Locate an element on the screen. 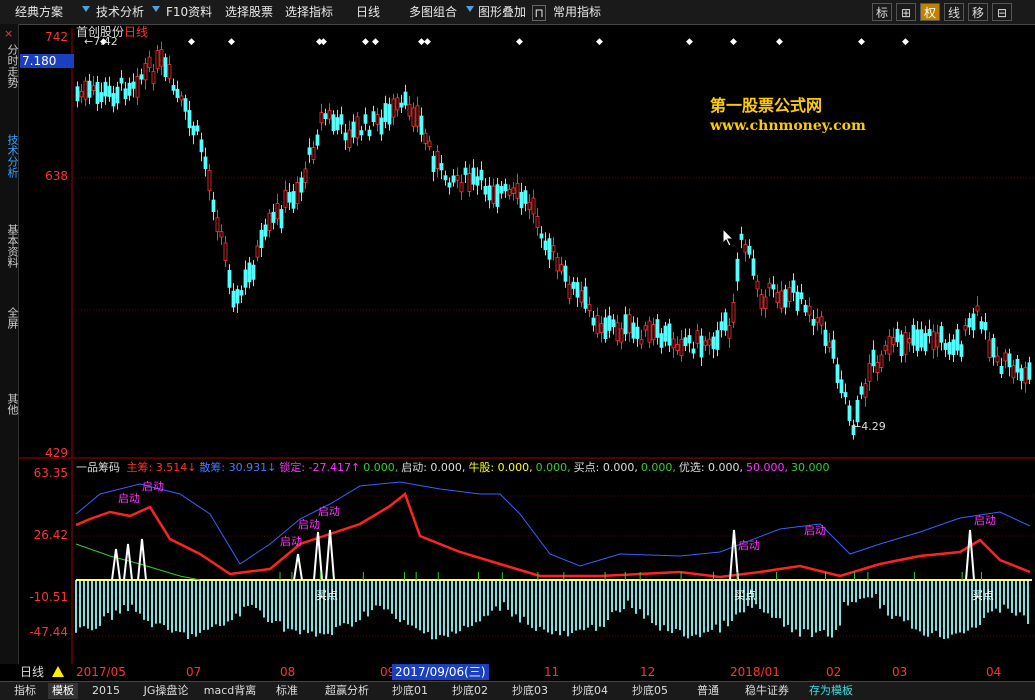  date-axis-label: 08 is located at coordinates (288, 672).